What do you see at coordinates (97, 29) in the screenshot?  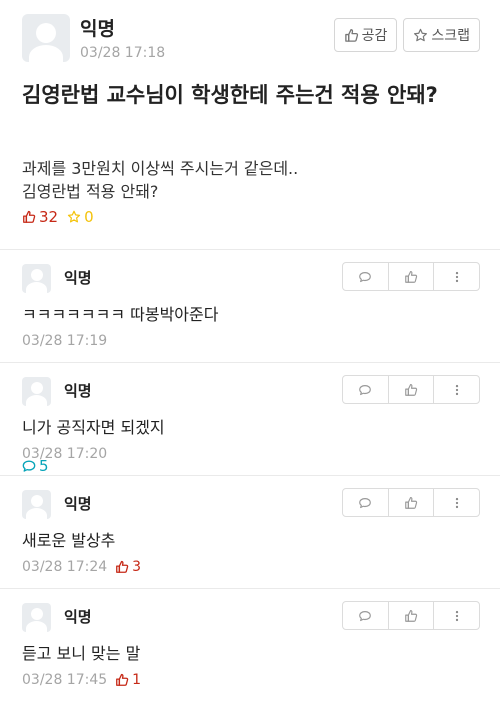 I see `post-author: 익명` at bounding box center [97, 29].